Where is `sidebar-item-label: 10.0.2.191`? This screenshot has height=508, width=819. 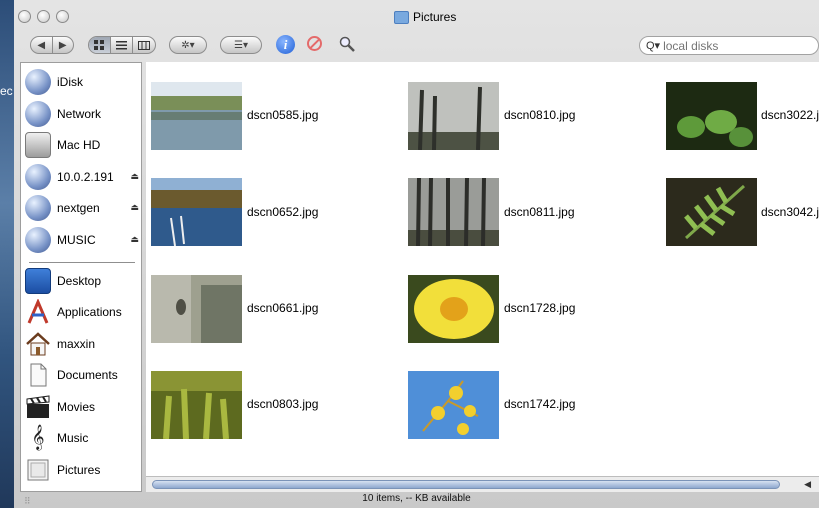 sidebar-item-label: 10.0.2.191 is located at coordinates (85, 177).